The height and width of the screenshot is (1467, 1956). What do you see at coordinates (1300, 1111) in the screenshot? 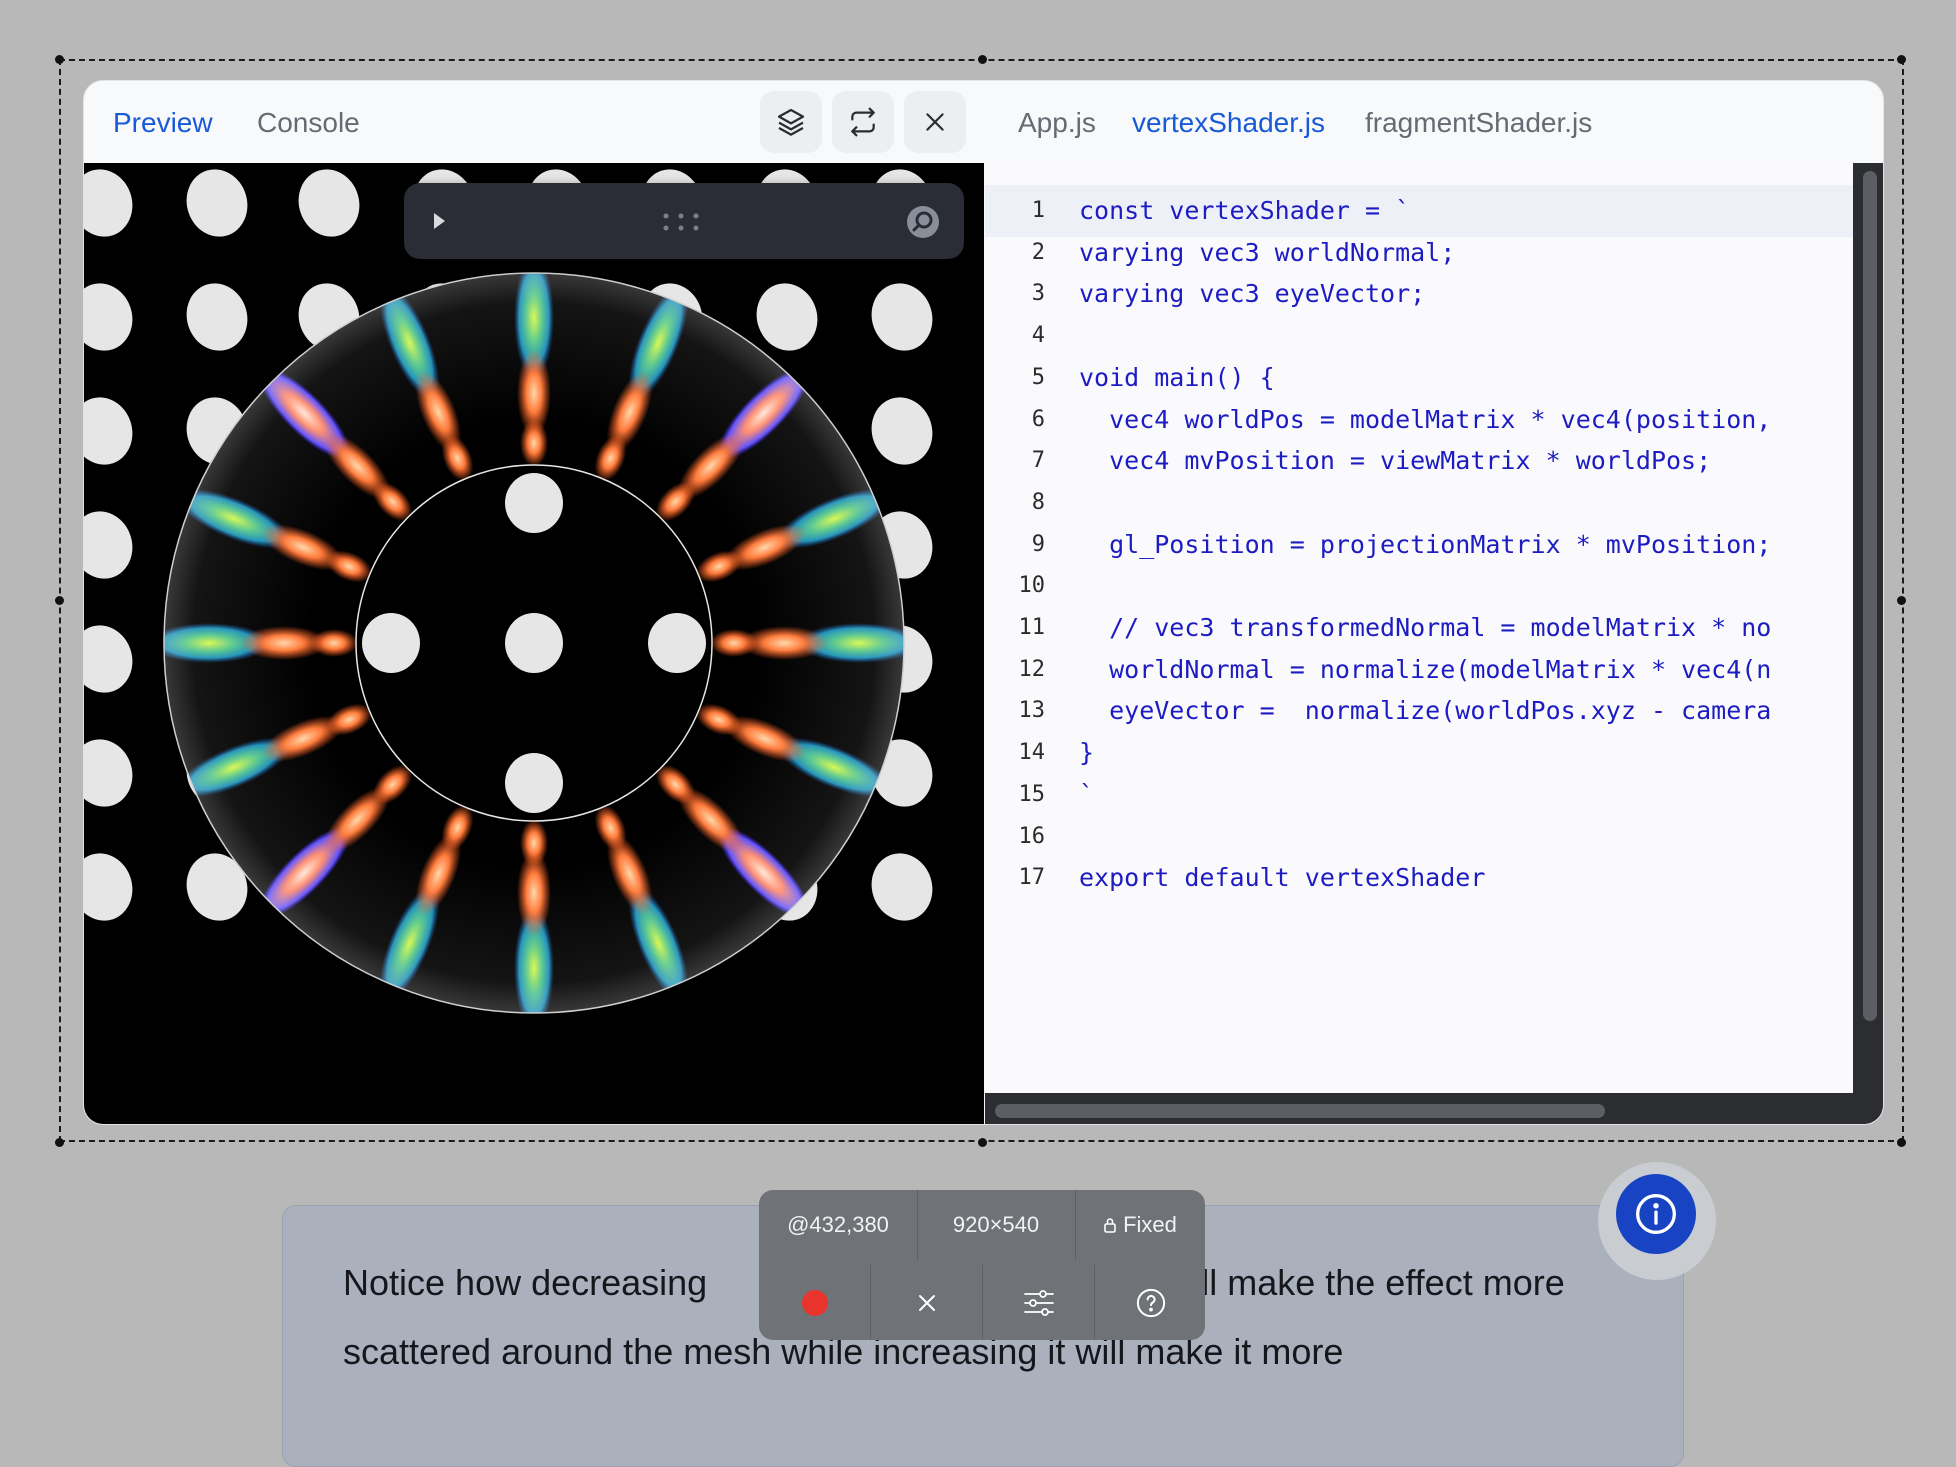
I see `horizontal-scroll-thumb` at bounding box center [1300, 1111].